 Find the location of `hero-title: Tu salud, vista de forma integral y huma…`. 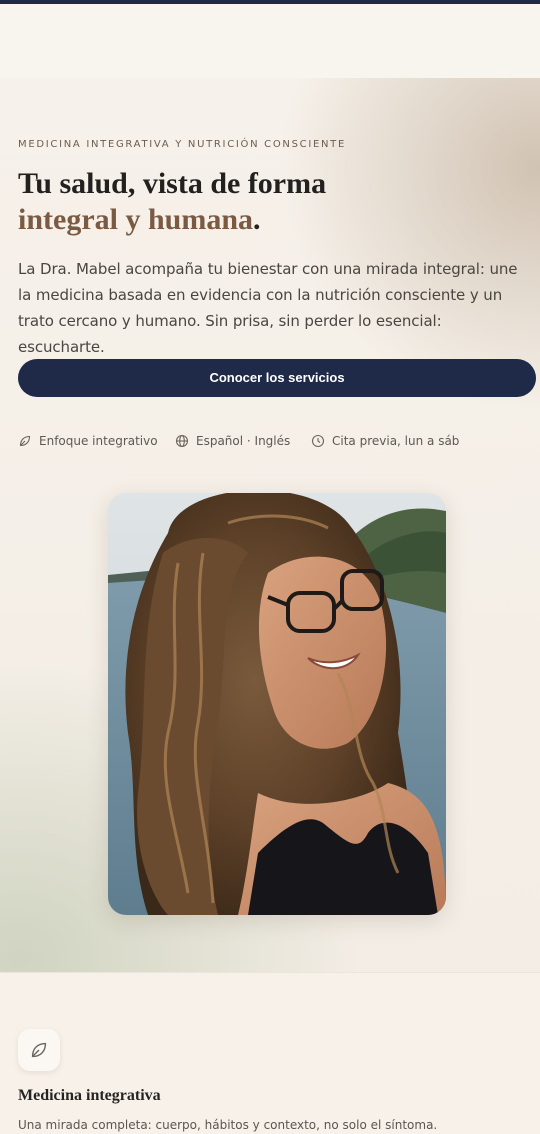

hero-title: Tu salud, vista de forma integral y huma… is located at coordinates (268, 202).